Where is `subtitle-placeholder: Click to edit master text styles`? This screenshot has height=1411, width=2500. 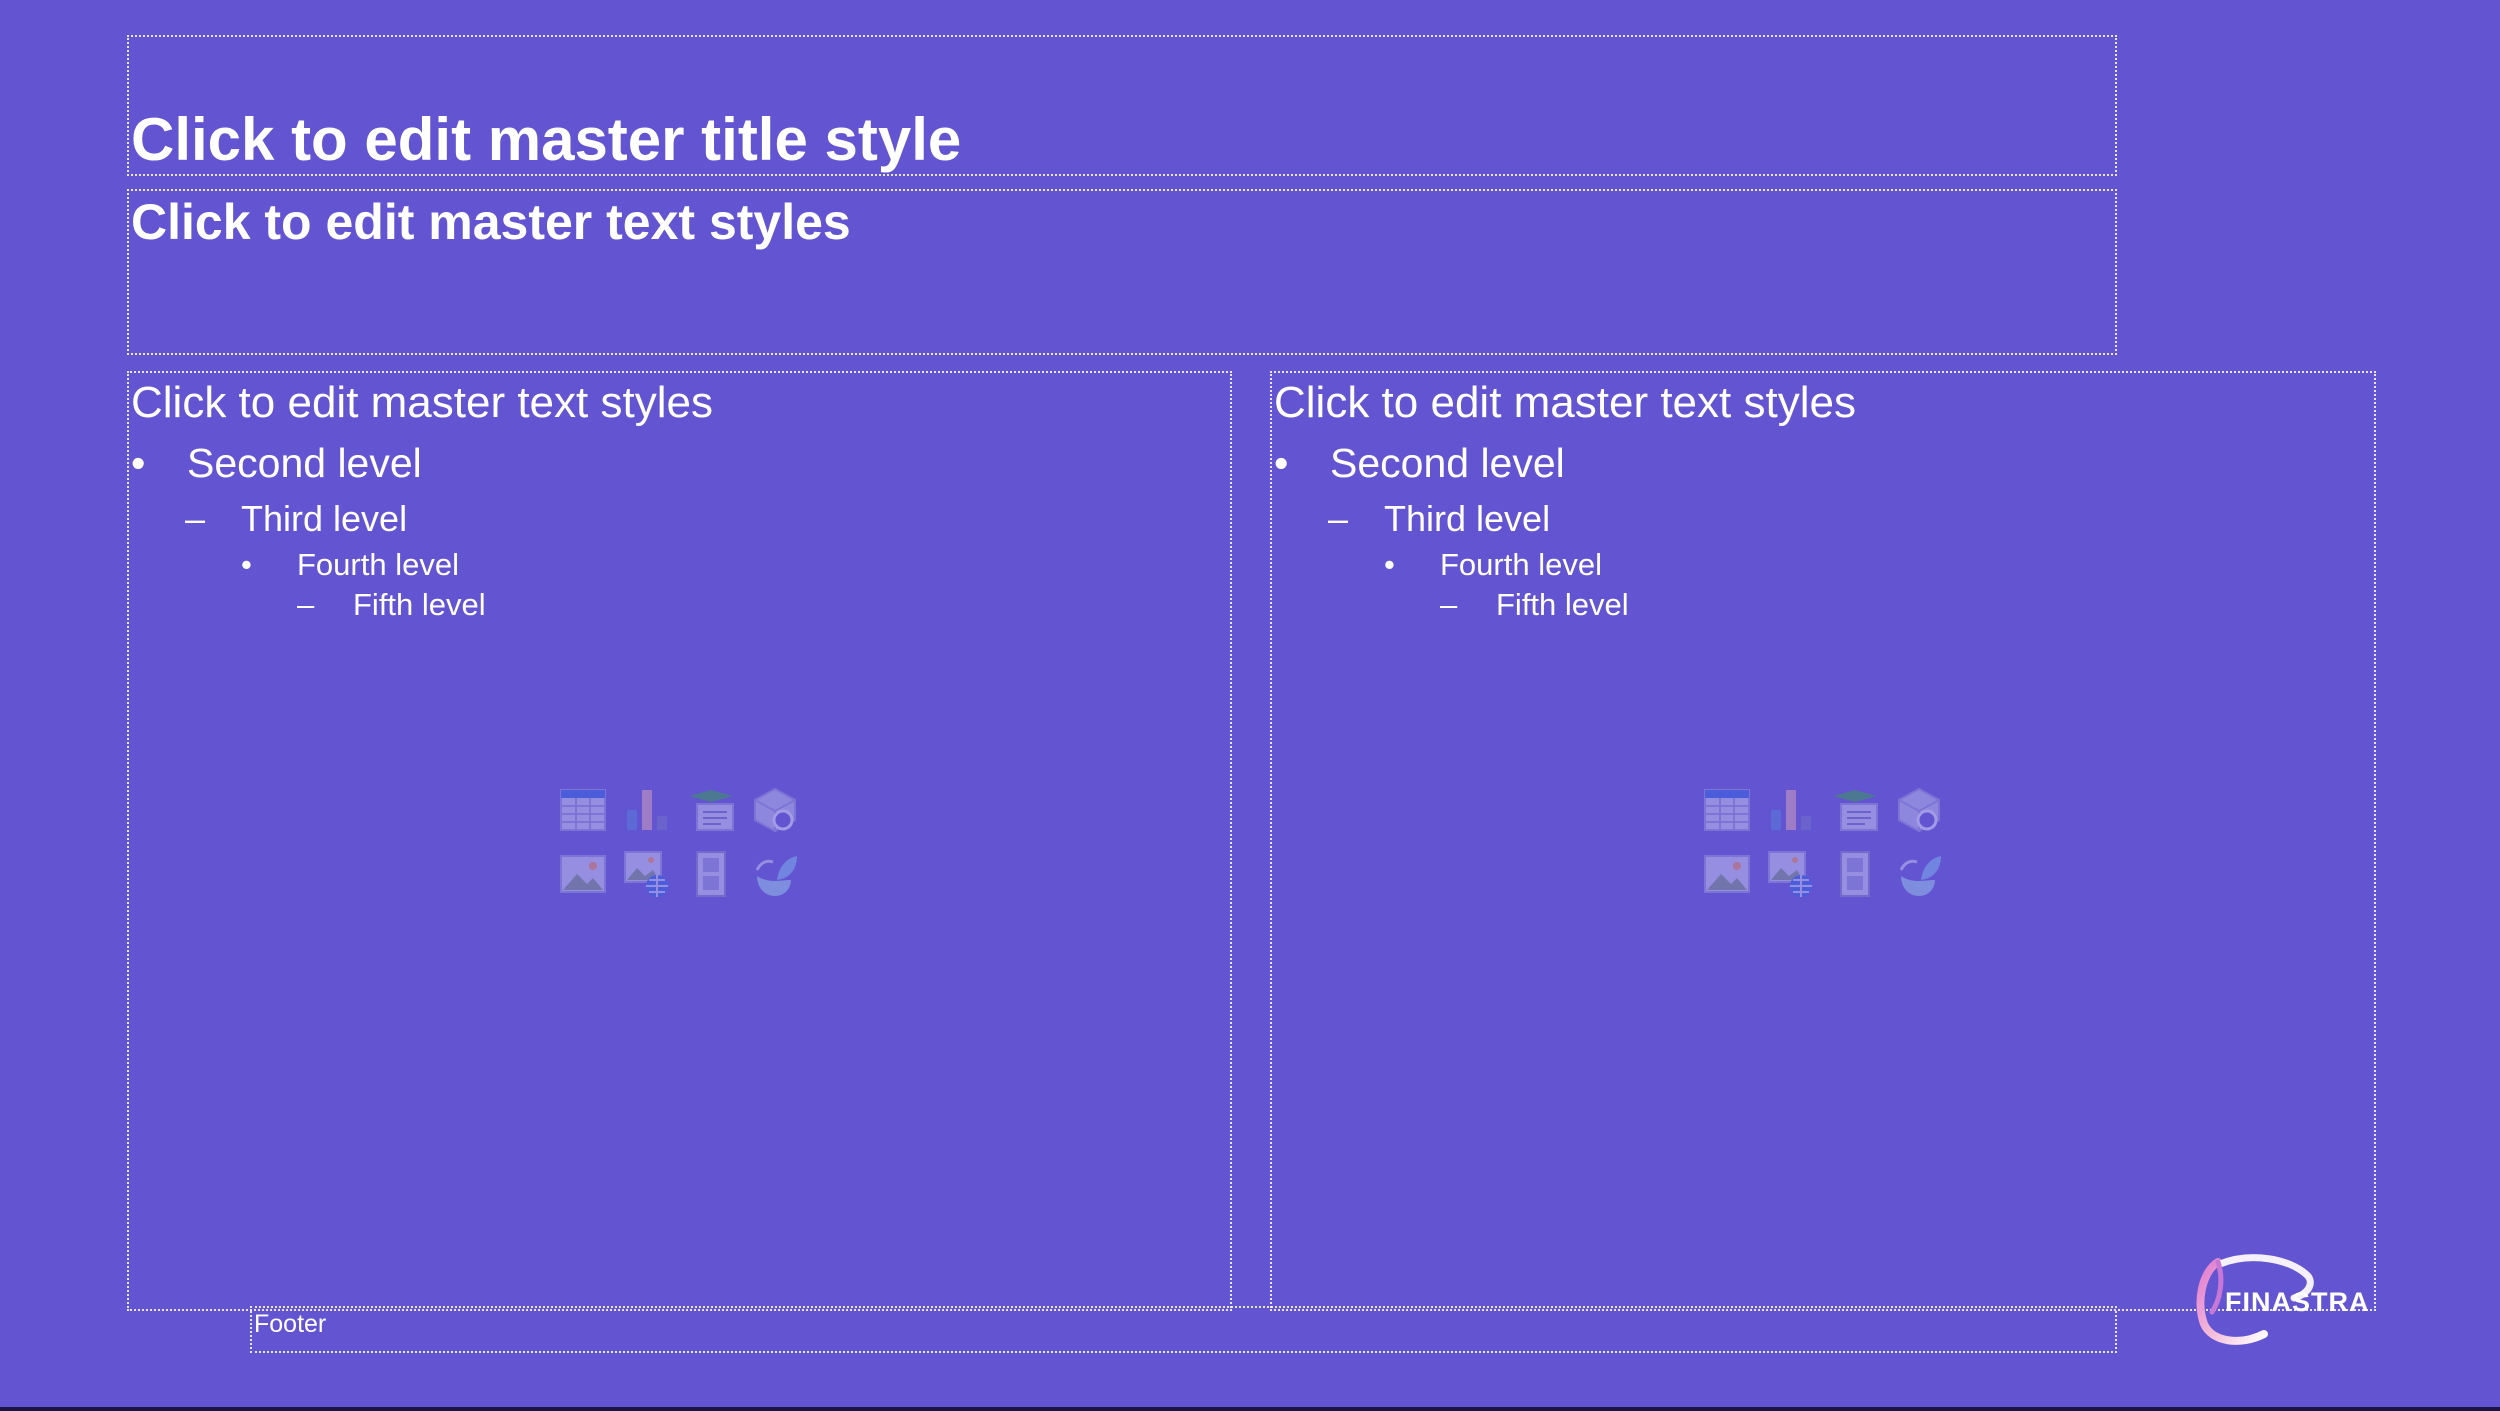
subtitle-placeholder: Click to edit master text styles is located at coordinates (1122, 272).